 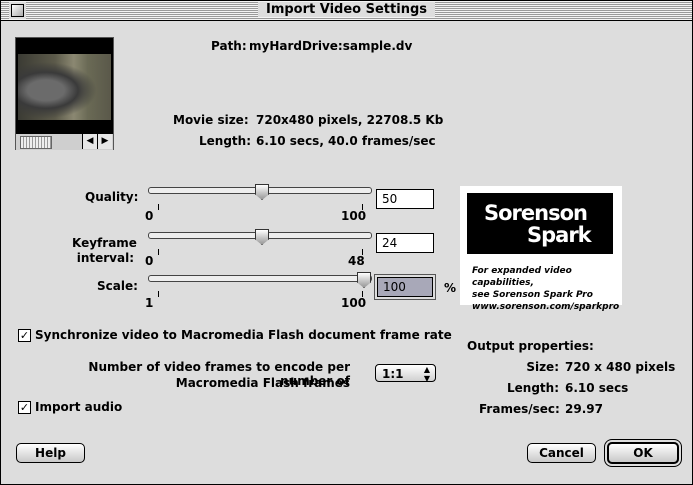 What do you see at coordinates (260, 278) in the screenshot?
I see `scale-slider-track` at bounding box center [260, 278].